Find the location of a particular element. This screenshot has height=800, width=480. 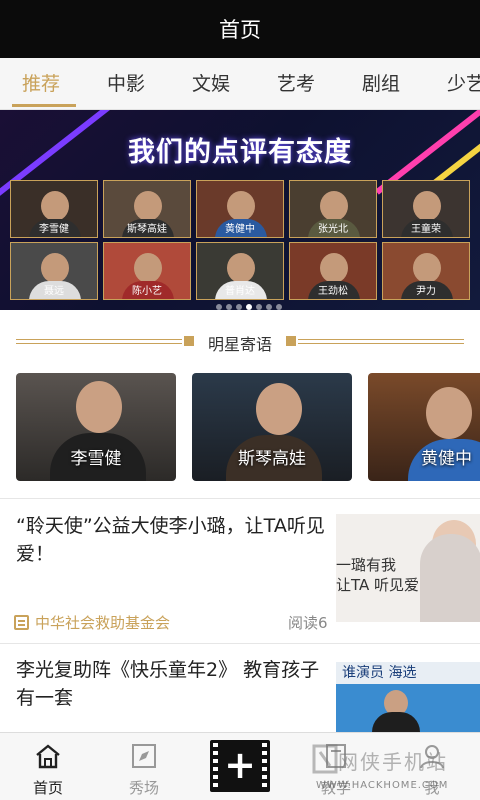

banner-photo: 尹力 is located at coordinates (426, 271).